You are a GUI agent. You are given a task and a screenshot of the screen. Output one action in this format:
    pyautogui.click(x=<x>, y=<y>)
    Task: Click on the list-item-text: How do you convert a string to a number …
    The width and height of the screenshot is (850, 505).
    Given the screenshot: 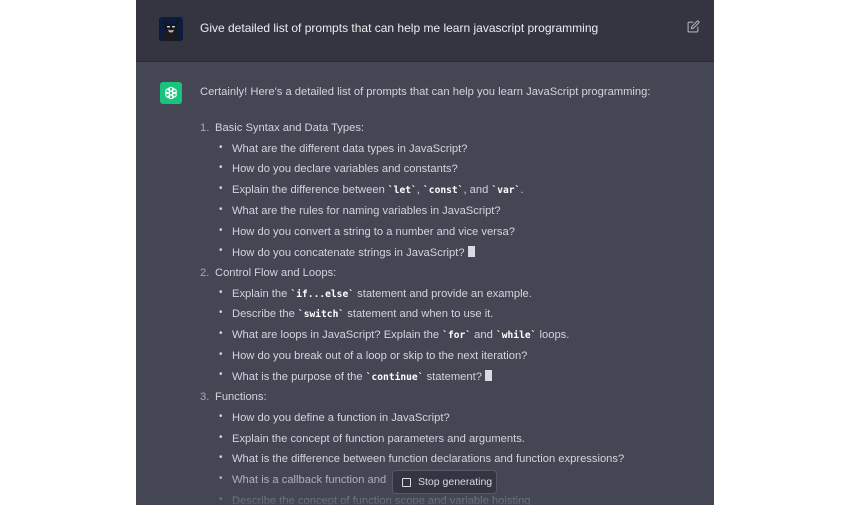 What is the action you would take?
    pyautogui.click(x=373, y=232)
    